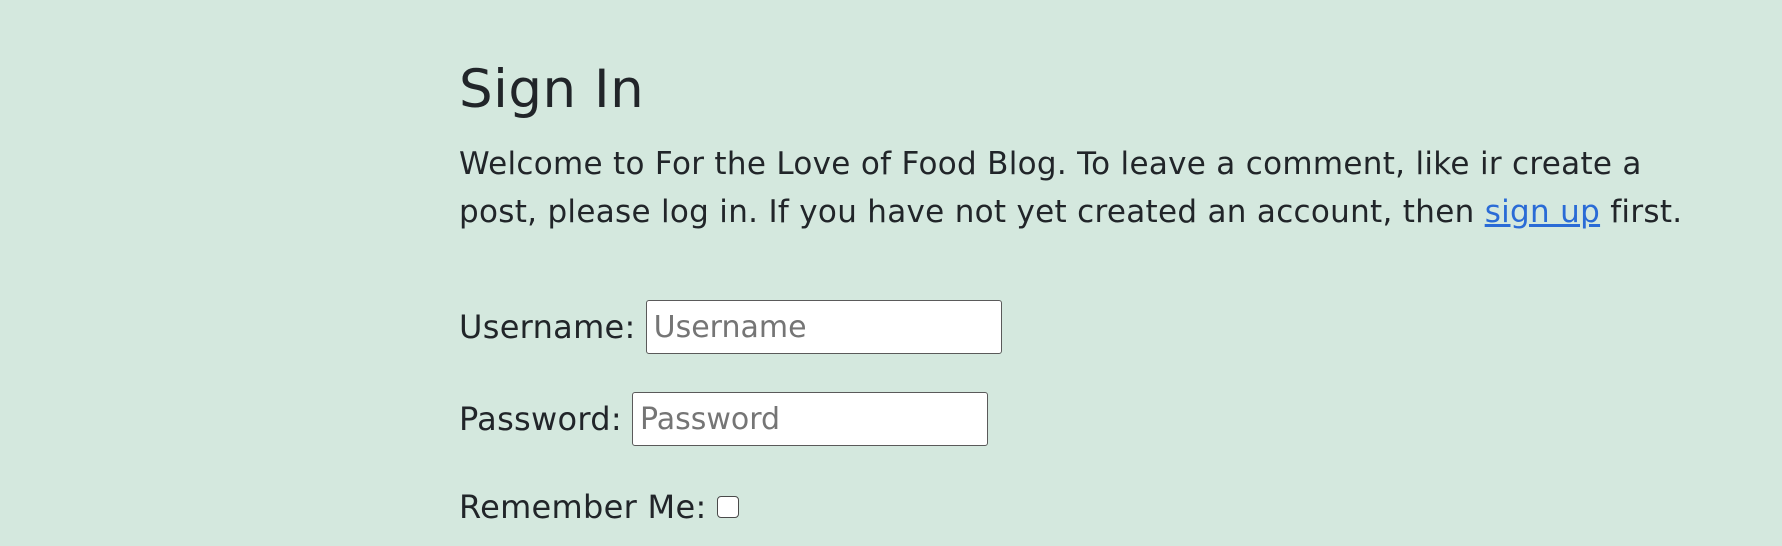  I want to click on remember-label: Remember Me:, so click(583, 507).